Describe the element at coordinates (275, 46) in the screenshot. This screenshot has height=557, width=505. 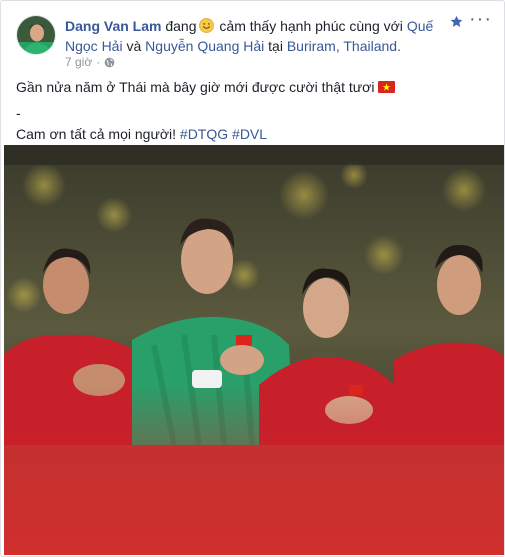
I see `status-at: tại` at that location.